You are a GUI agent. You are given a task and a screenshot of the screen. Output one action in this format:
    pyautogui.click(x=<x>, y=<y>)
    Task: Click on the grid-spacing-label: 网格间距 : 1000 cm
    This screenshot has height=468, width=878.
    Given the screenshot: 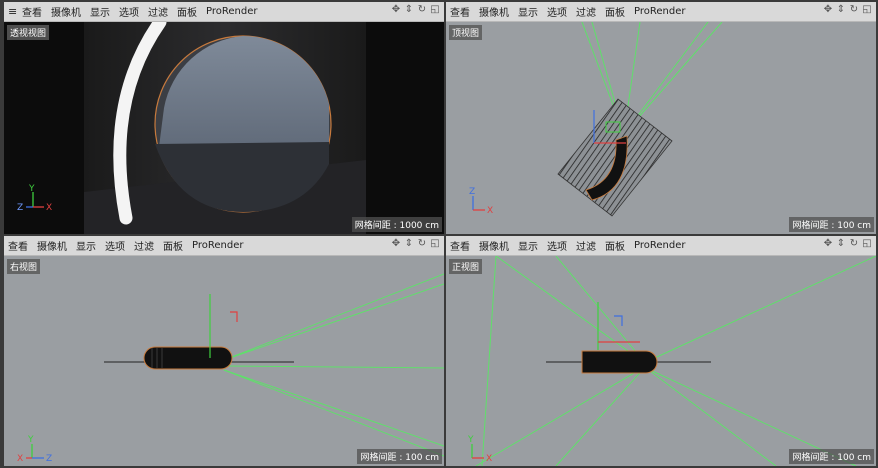 What is the action you would take?
    pyautogui.click(x=396, y=224)
    